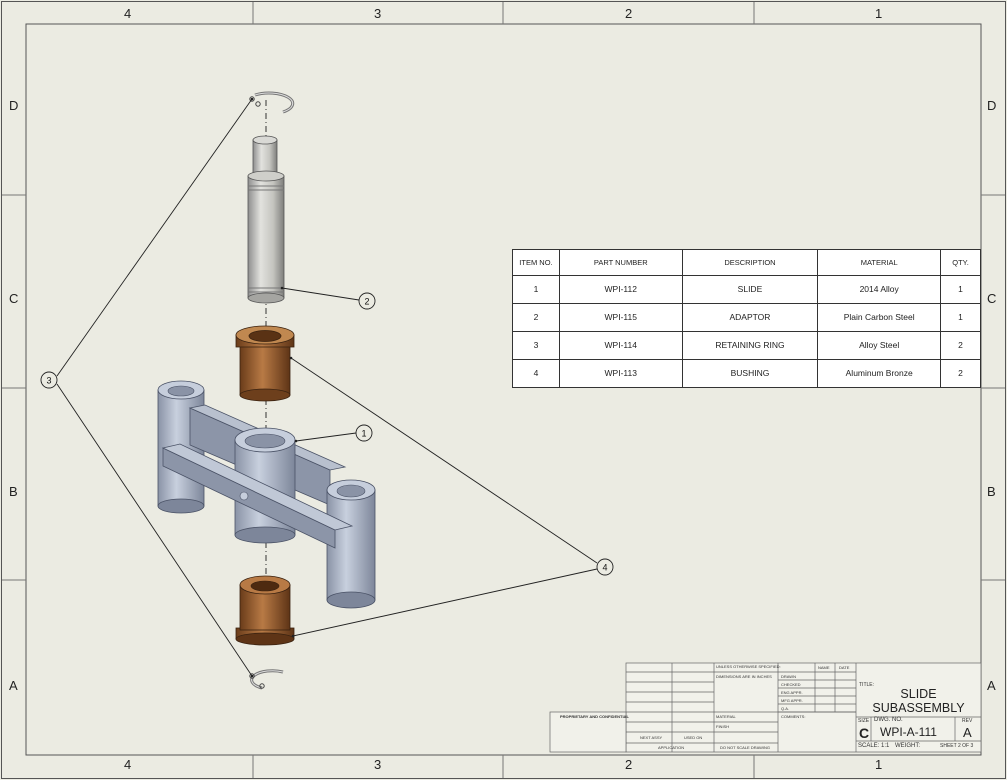  What do you see at coordinates (991, 685) in the screenshot?
I see `zone-row-a-right: A` at bounding box center [991, 685].